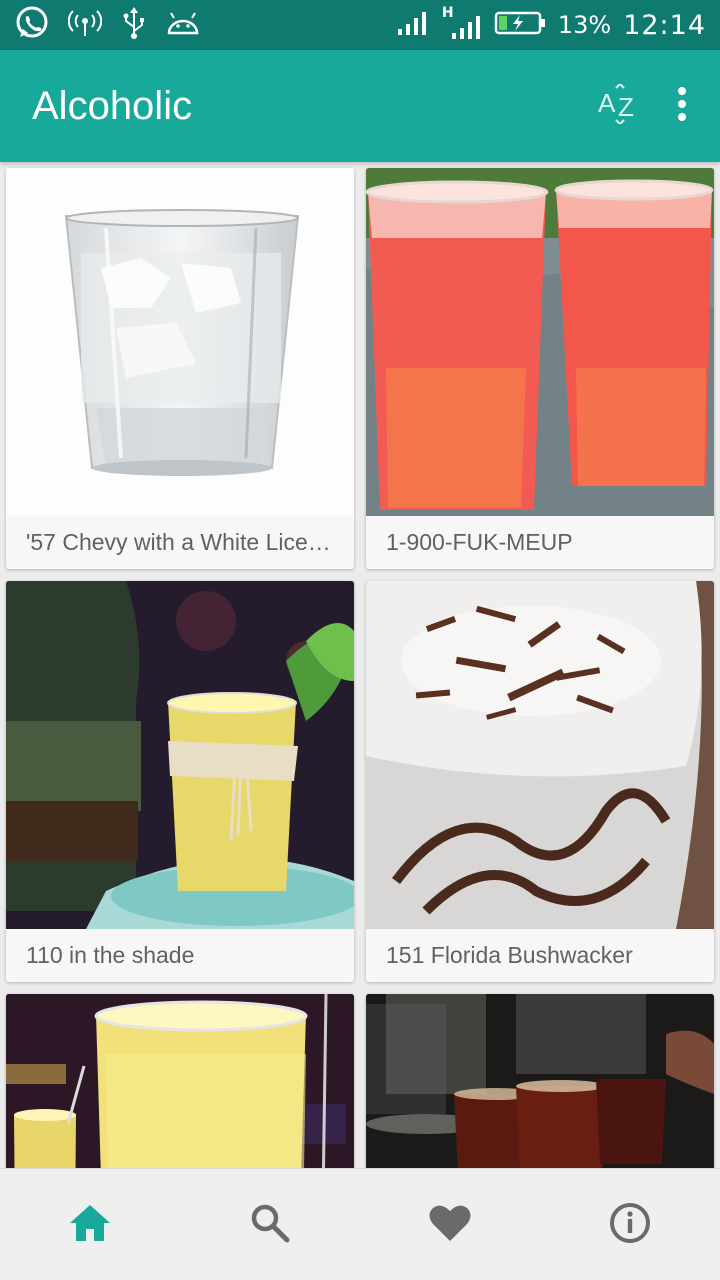  Describe the element at coordinates (112, 105) in the screenshot. I see `page-title: Alcoholic` at that location.